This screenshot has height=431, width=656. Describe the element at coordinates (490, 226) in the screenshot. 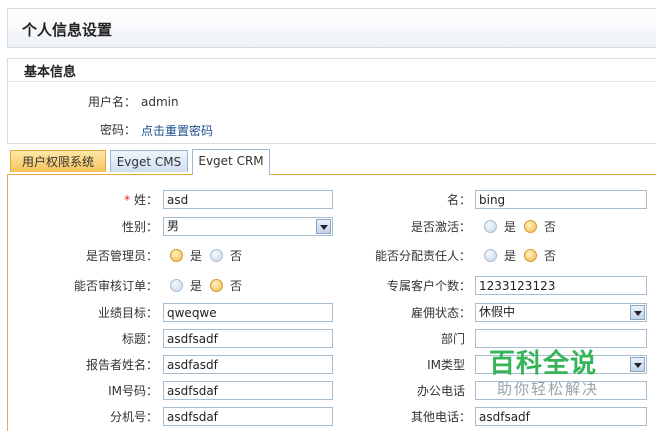

I see `active-yes-radio` at that location.